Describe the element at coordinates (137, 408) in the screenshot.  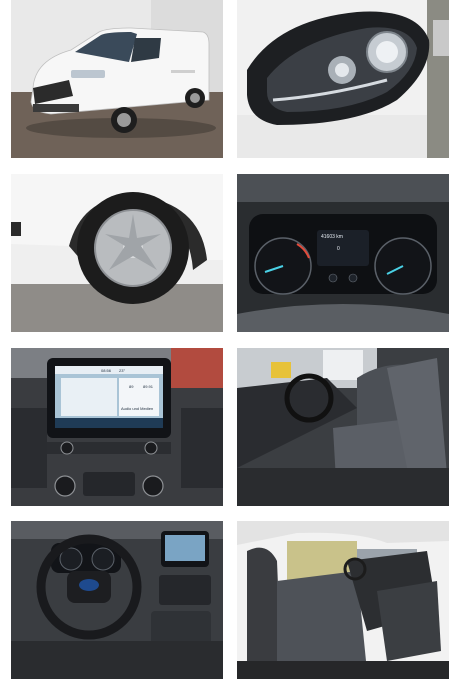
I see `screen-bottom-text: Audio und Medien` at that location.